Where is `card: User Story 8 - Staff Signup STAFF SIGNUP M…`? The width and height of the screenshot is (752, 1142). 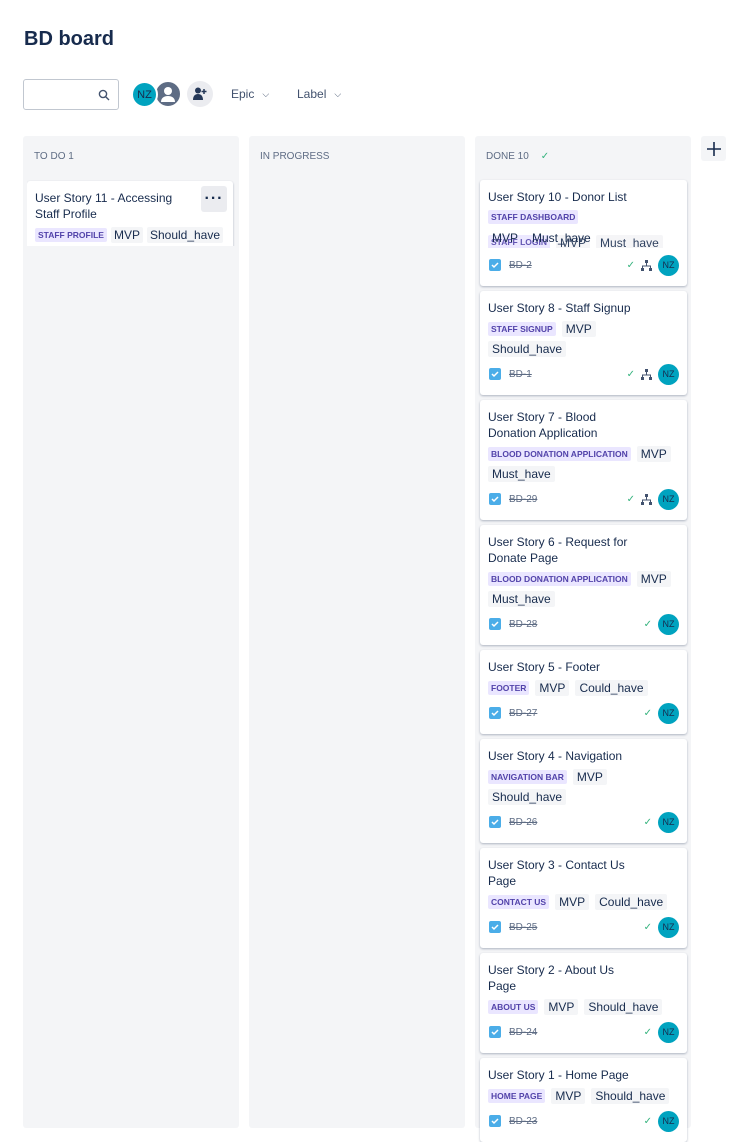
card: User Story 8 - Staff Signup STAFF SIGNUP M… is located at coordinates (583, 343).